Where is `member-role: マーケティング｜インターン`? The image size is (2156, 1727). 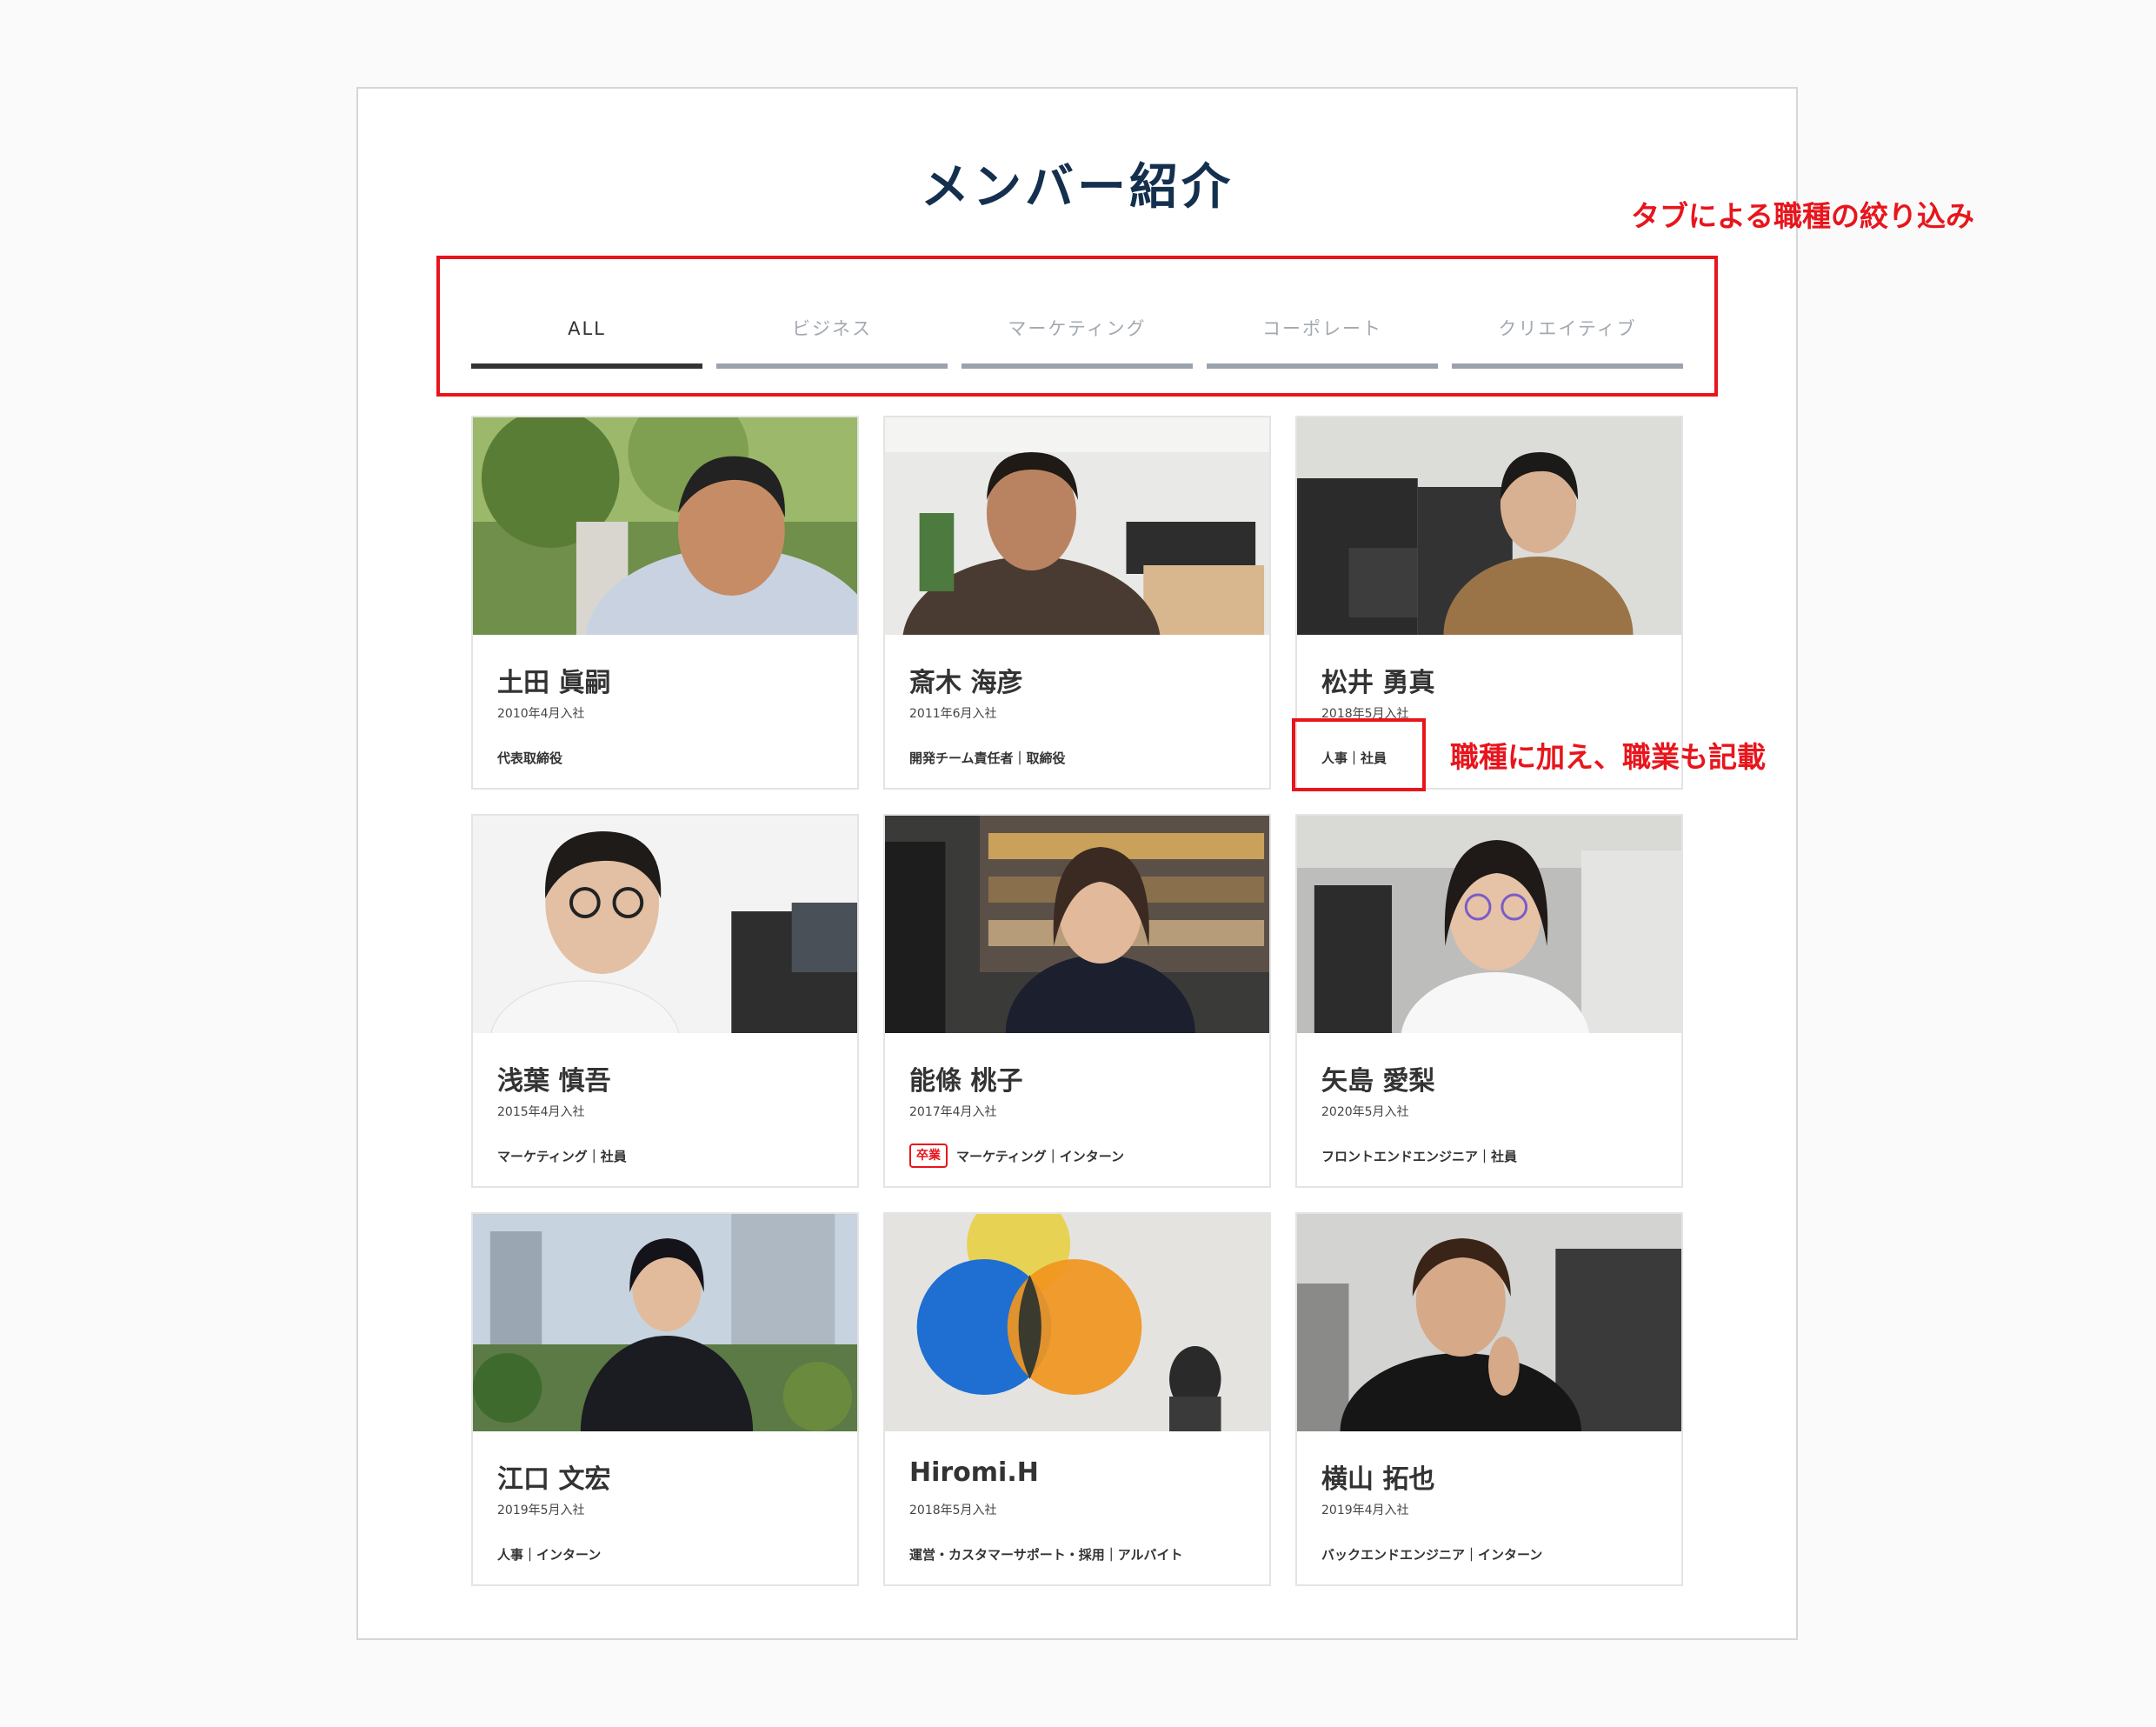
member-role: マーケティング｜インターン is located at coordinates (1040, 1156).